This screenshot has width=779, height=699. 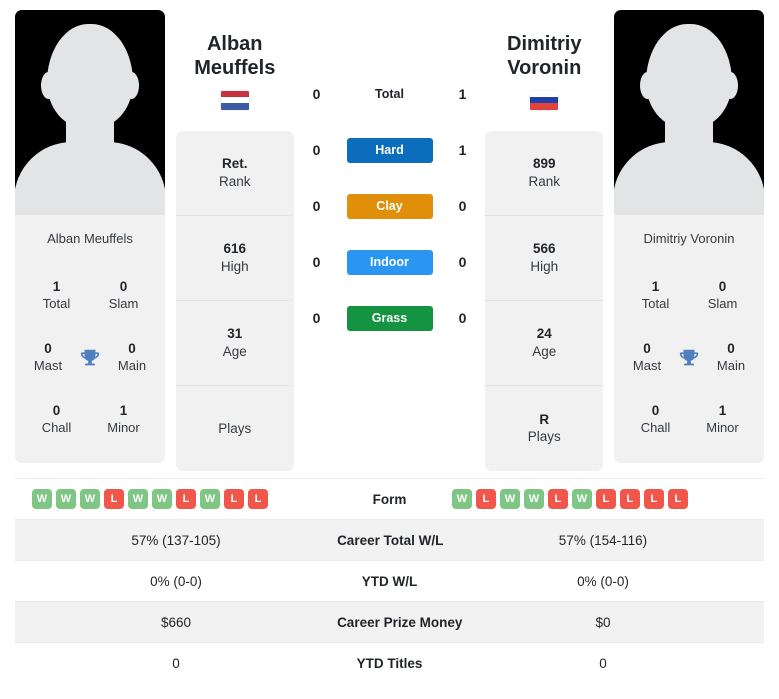 I want to click on row-label: YTD Titles, so click(x=389, y=663).